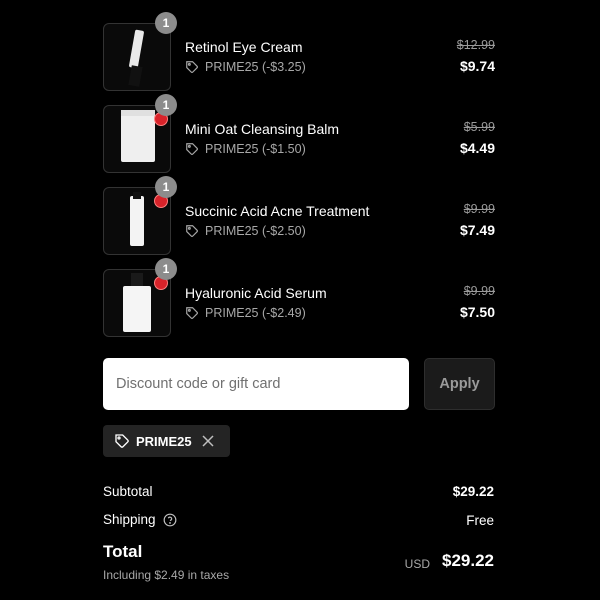 The width and height of the screenshot is (600, 600). Describe the element at coordinates (255, 149) in the screenshot. I see `item-discount-label: PRIME25 (-$1.50)` at that location.